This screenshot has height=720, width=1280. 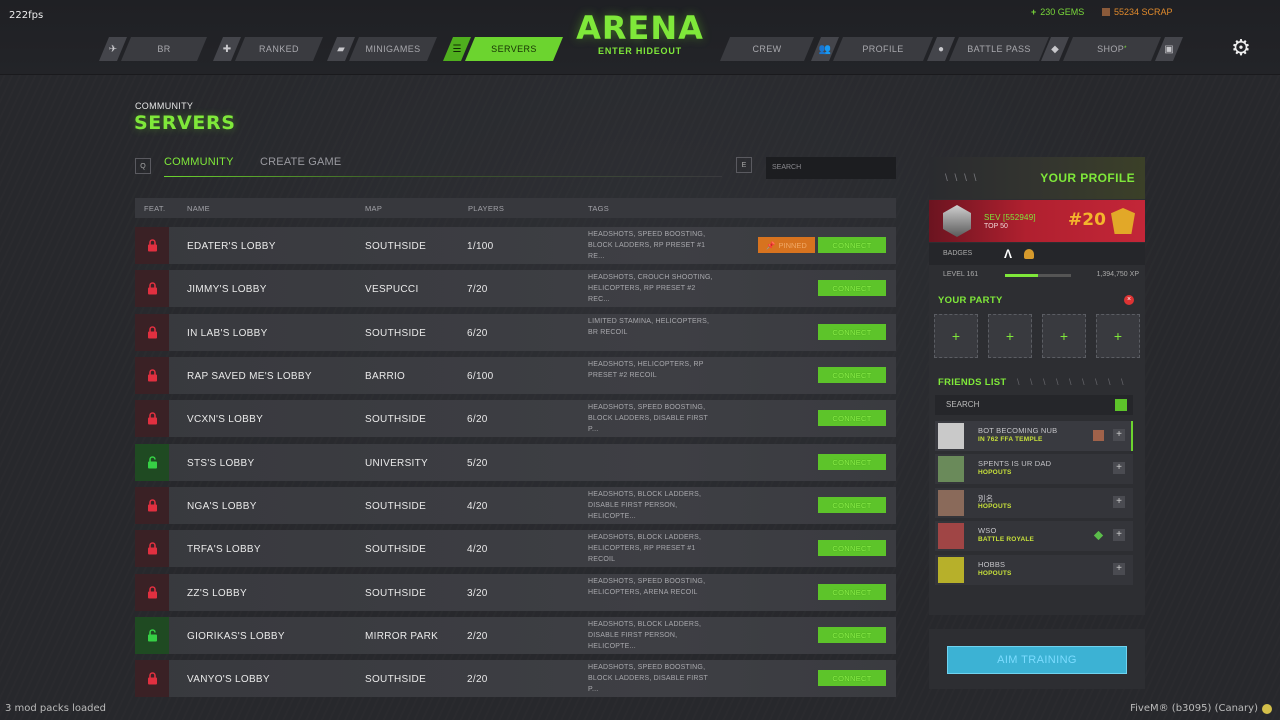 I want to click on friend-status: HOPOUTS, so click(x=995, y=573).